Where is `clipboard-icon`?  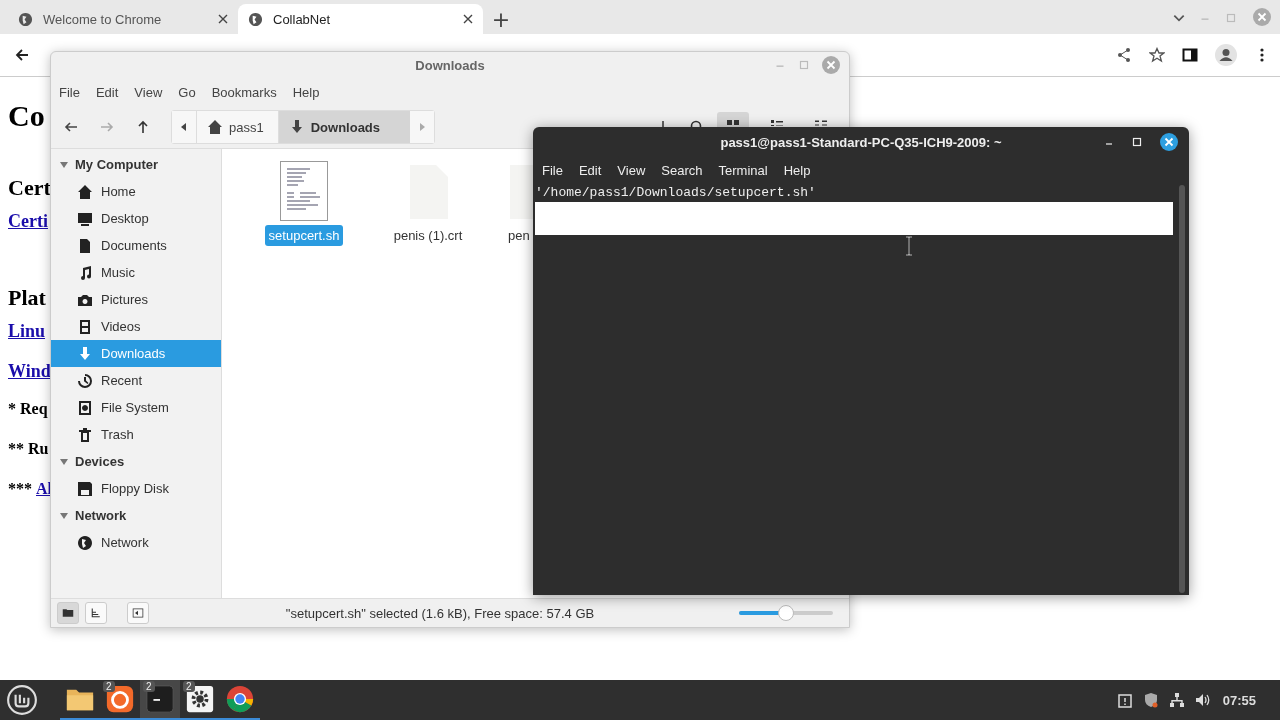 clipboard-icon is located at coordinates (1124, 700).